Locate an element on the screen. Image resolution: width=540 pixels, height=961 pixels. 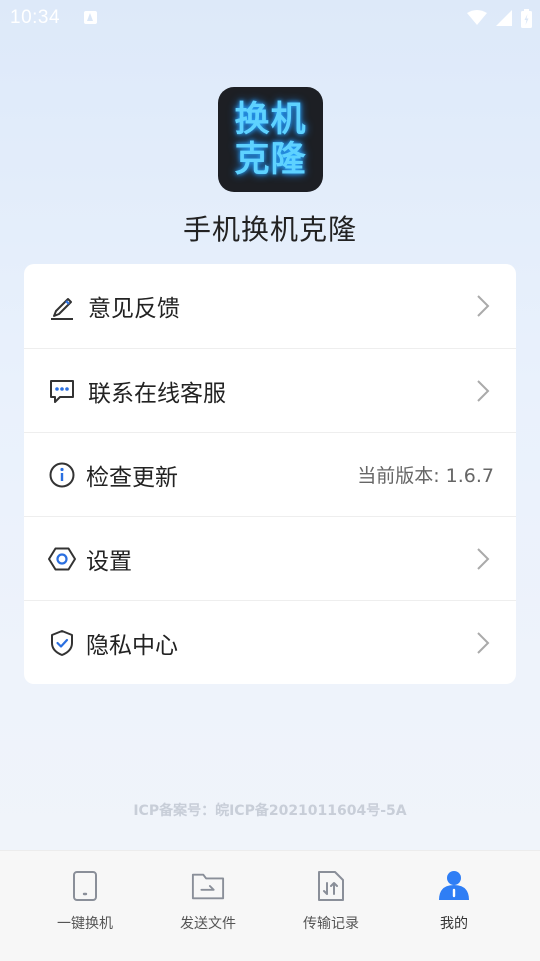
nav-item-send-file: 发送文件 is located at coordinates (208, 904).